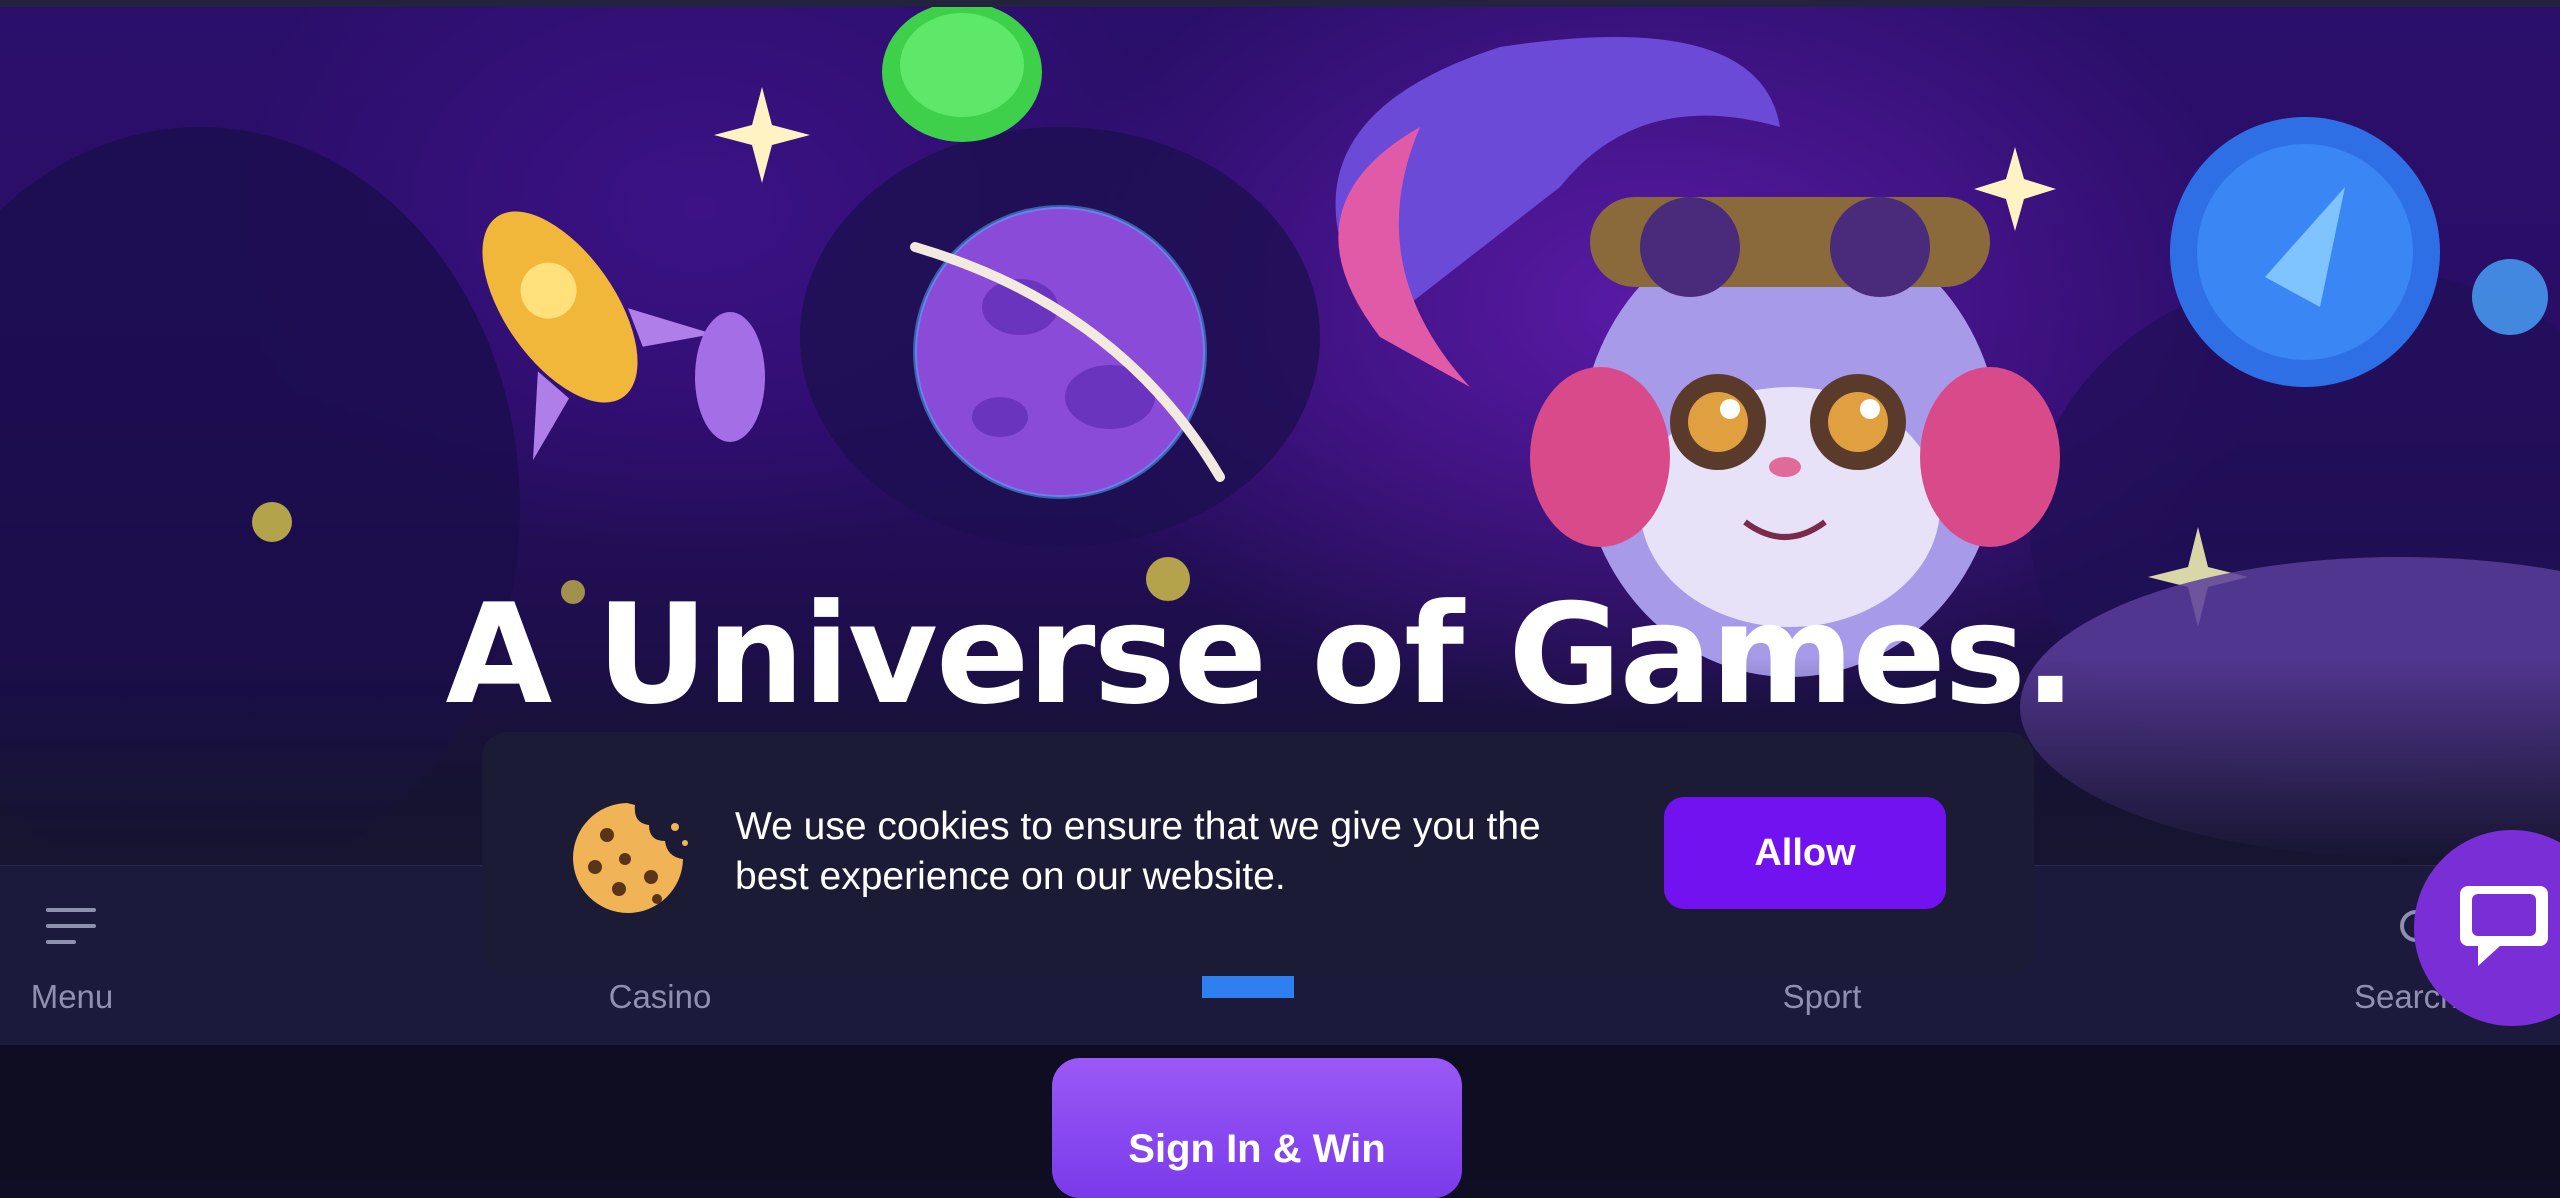 Image resolution: width=2560 pixels, height=1198 pixels. I want to click on sign-in-button: Sign In & Win, so click(1257, 1128).